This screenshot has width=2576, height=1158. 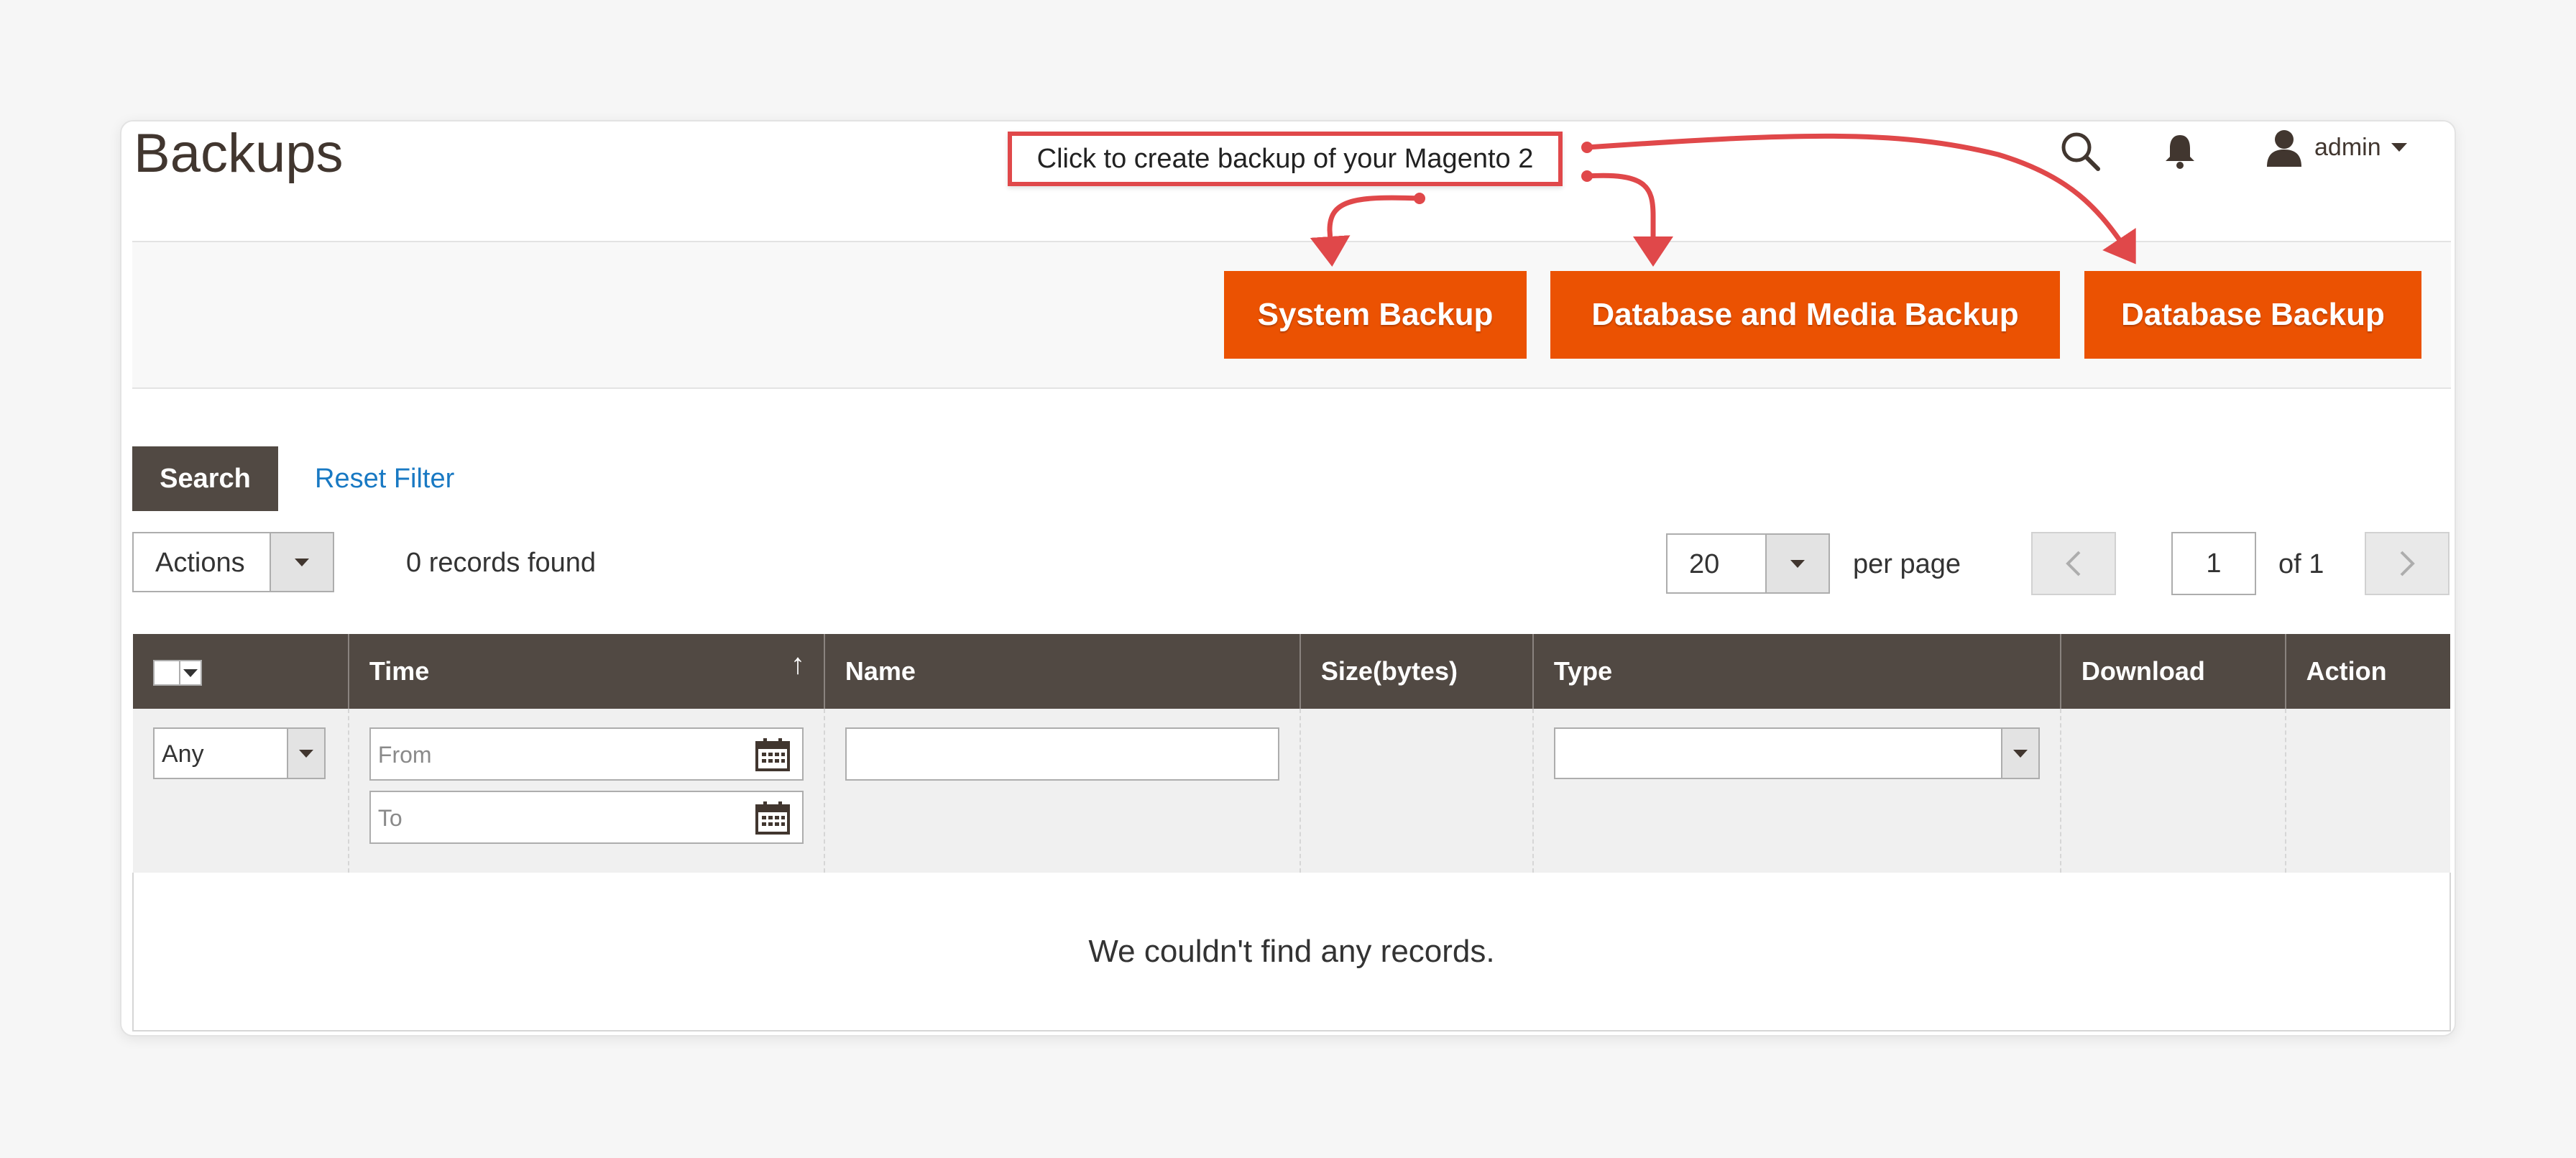 What do you see at coordinates (1061, 791) in the screenshot?
I see `filter-name-cell` at bounding box center [1061, 791].